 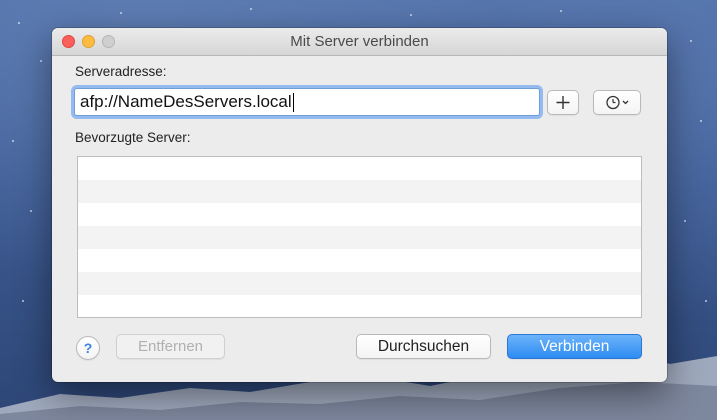 What do you see at coordinates (121, 71) in the screenshot?
I see `server-address-label: Serveradresse:` at bounding box center [121, 71].